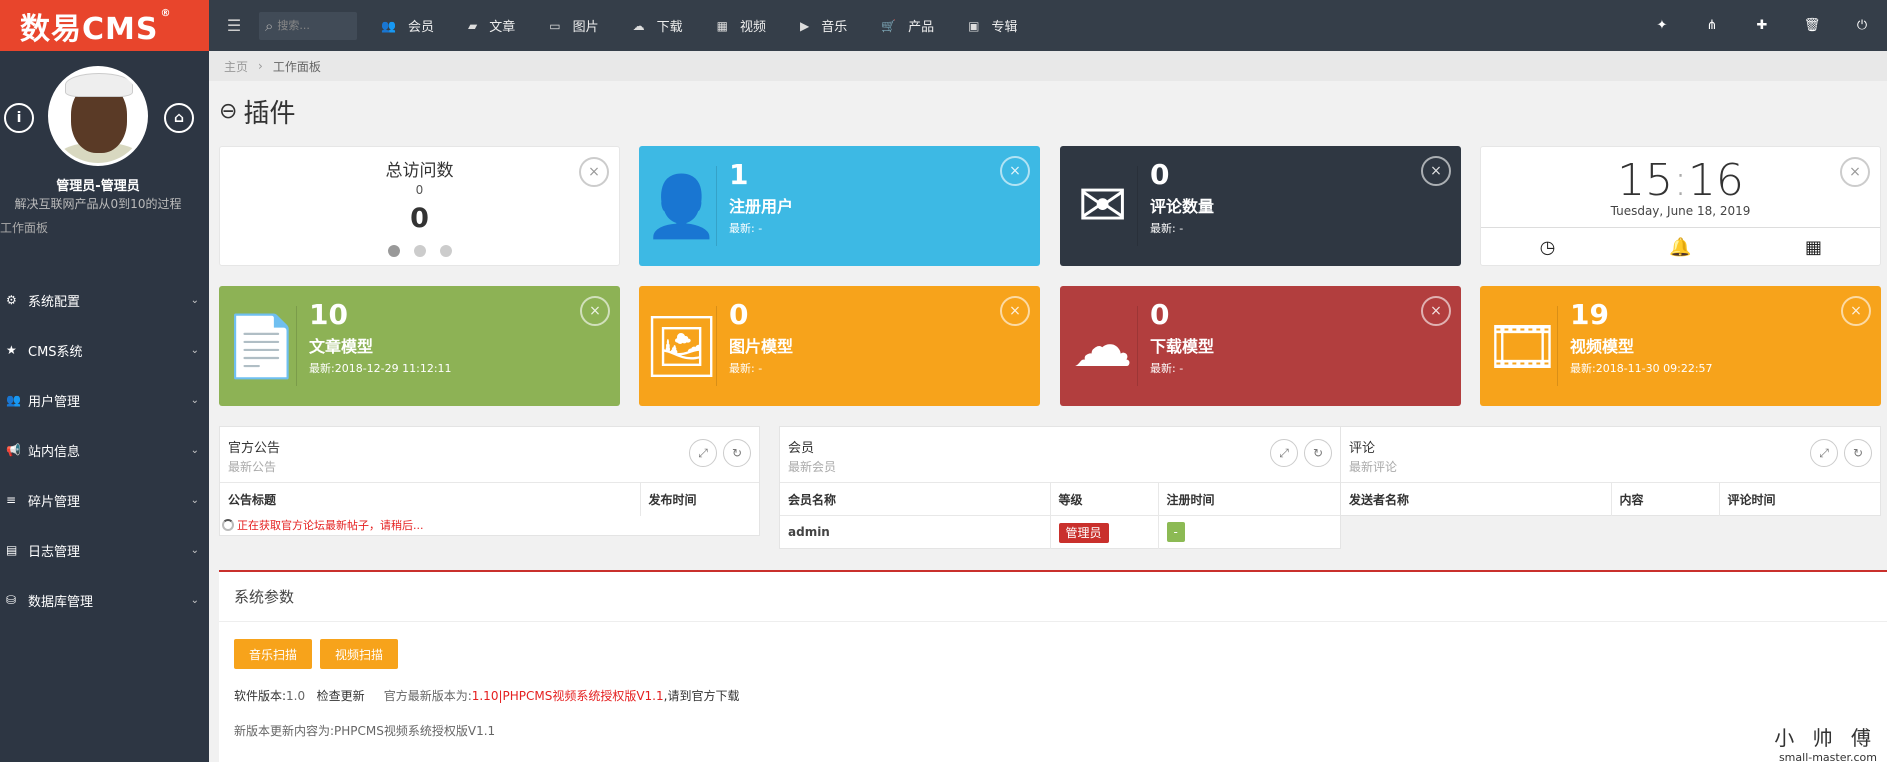 This screenshot has width=1887, height=762. Describe the element at coordinates (585, 27) in the screenshot. I see `nav-label: 图片` at that location.